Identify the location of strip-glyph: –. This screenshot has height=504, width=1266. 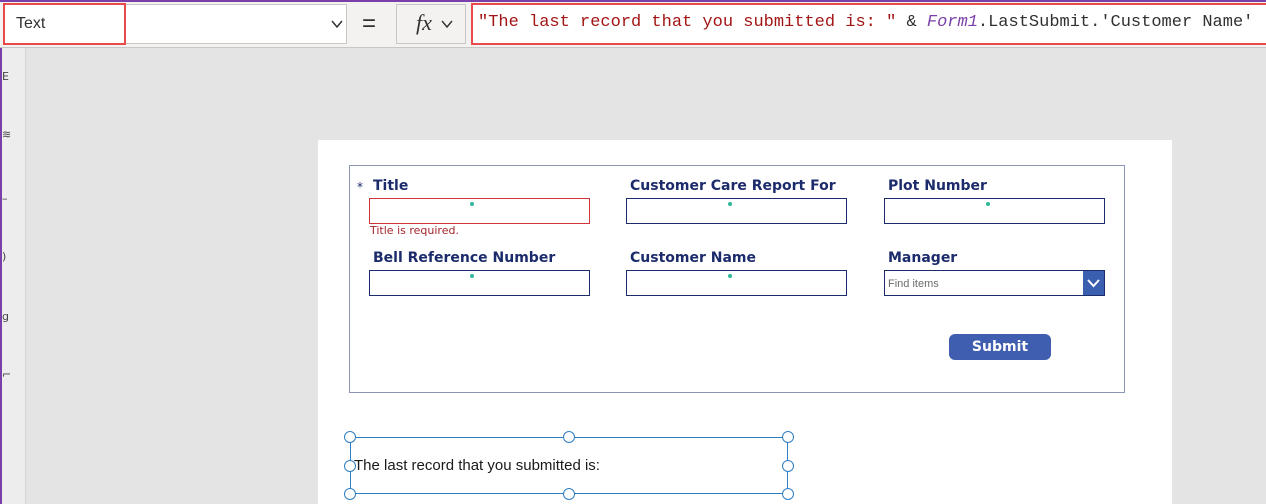
(5, 198).